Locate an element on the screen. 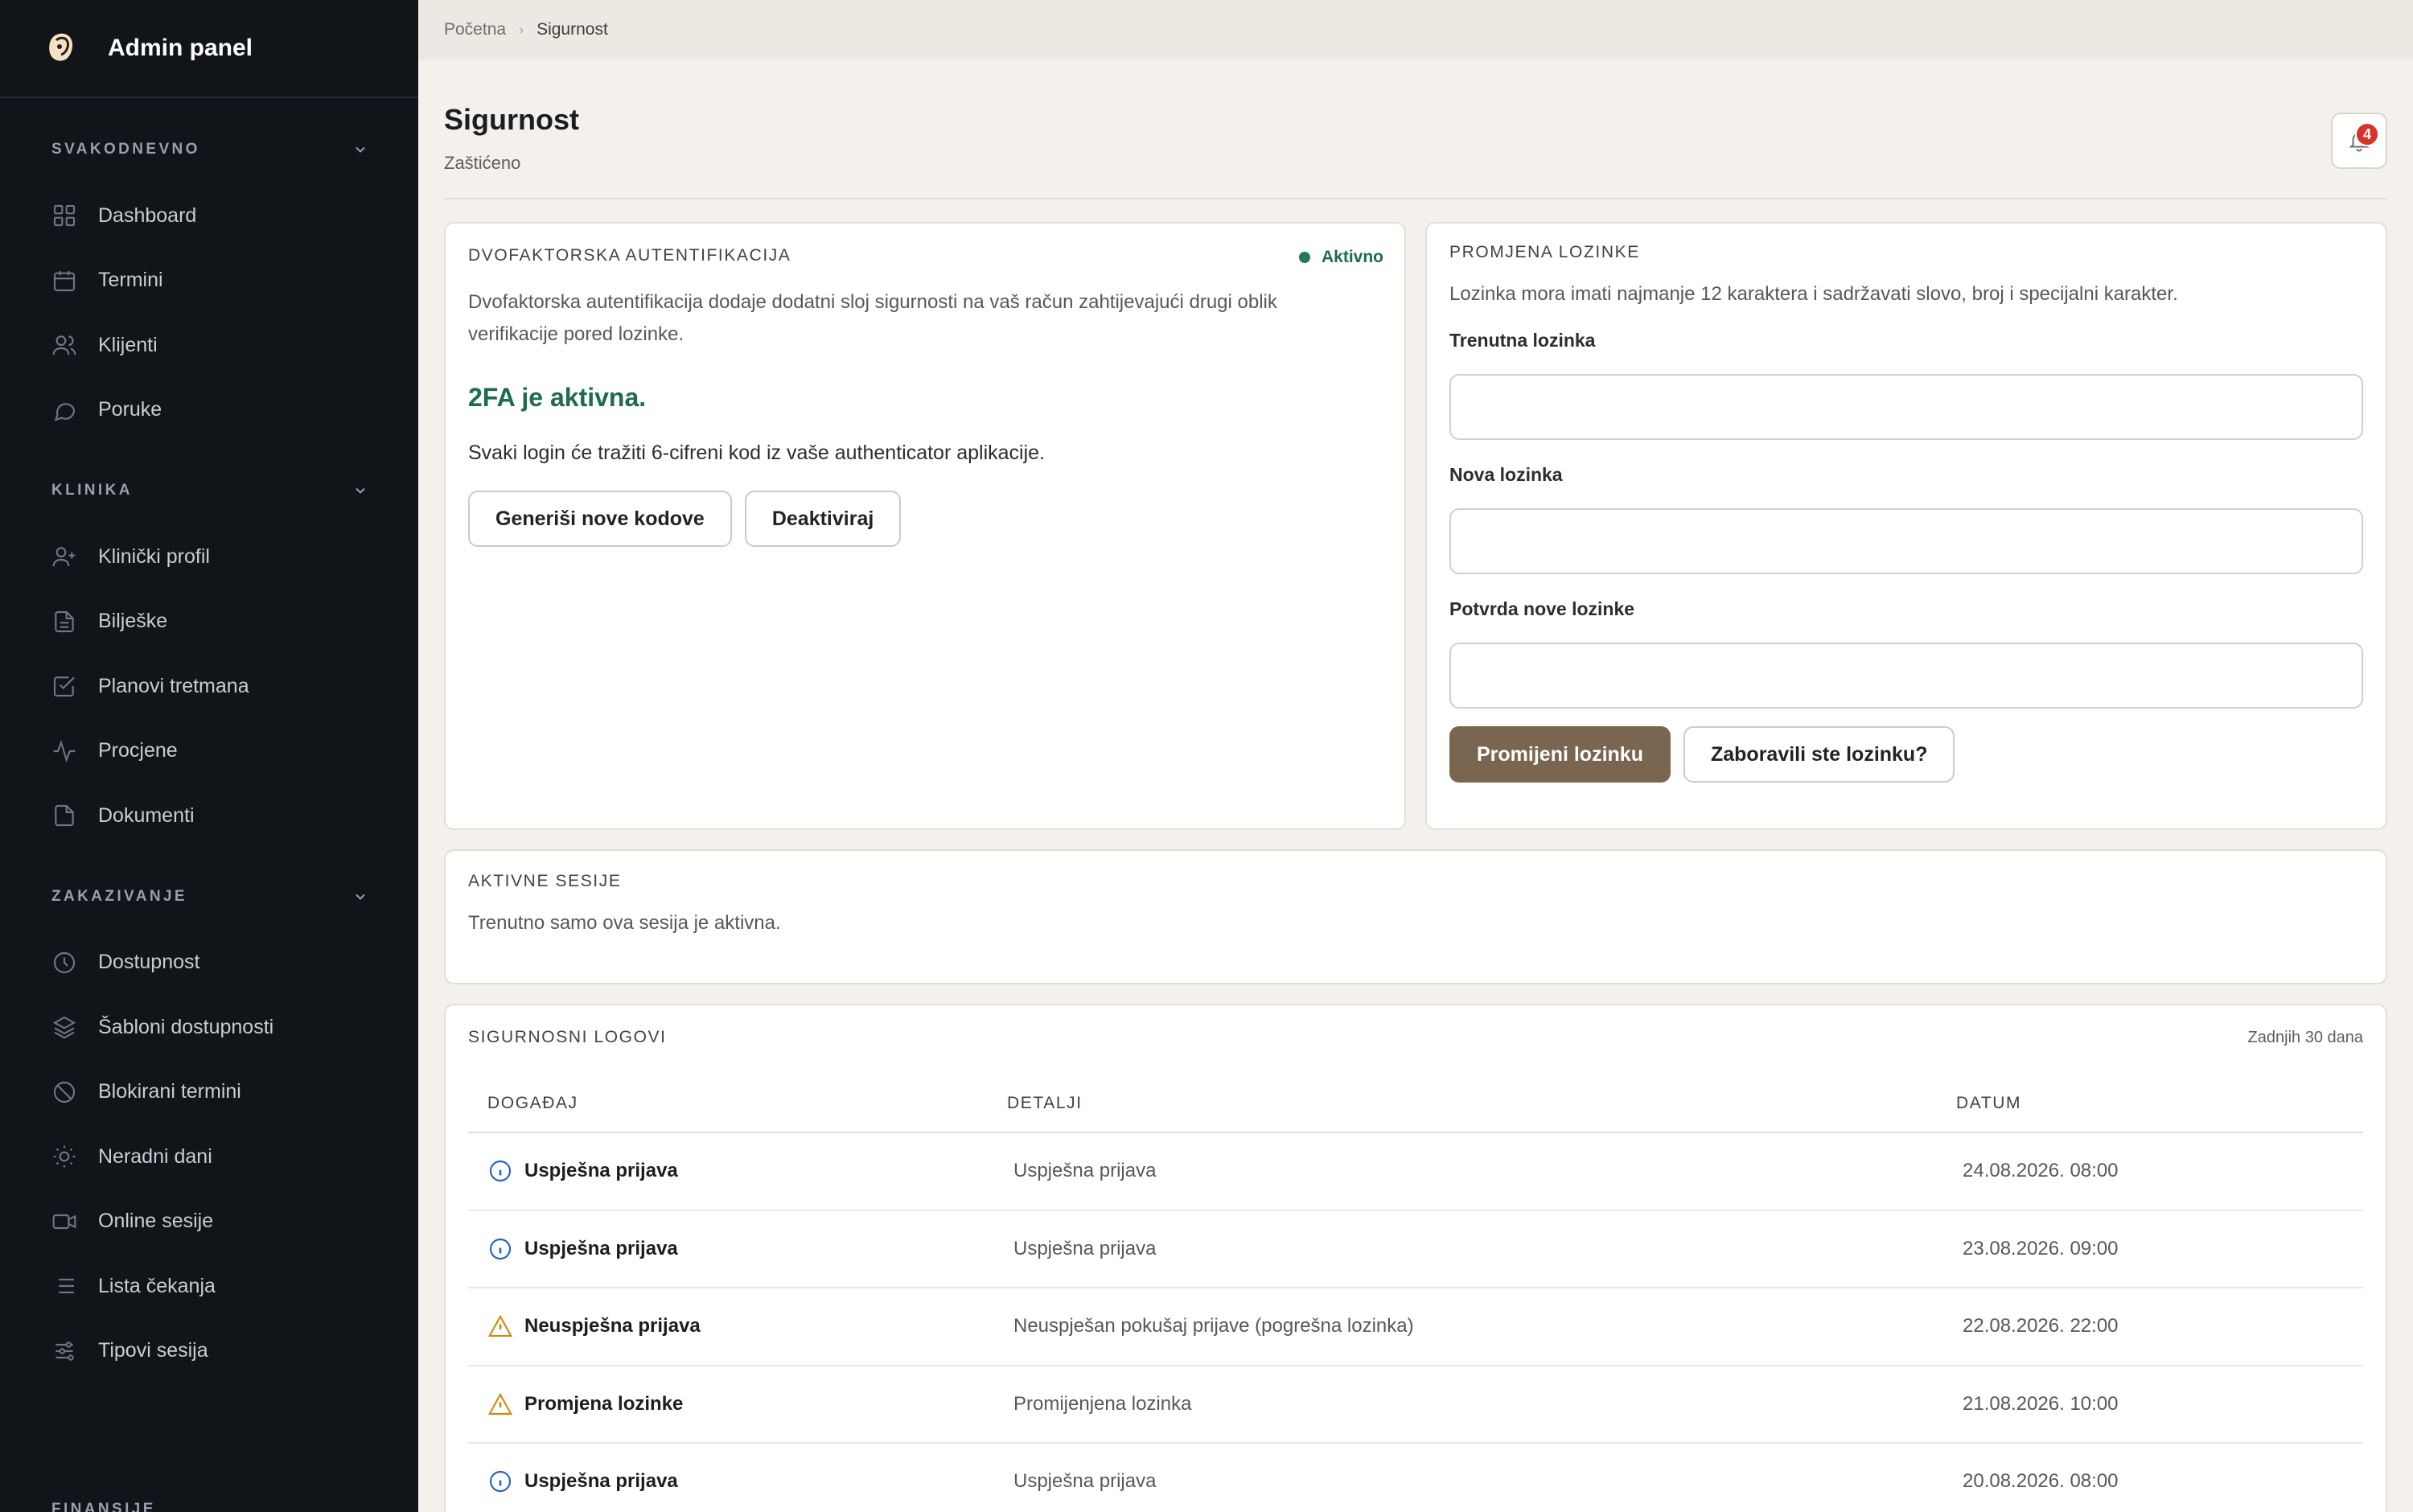 The image size is (2413, 1512). page-subtitle: Zaštićeno is located at coordinates (482, 163).